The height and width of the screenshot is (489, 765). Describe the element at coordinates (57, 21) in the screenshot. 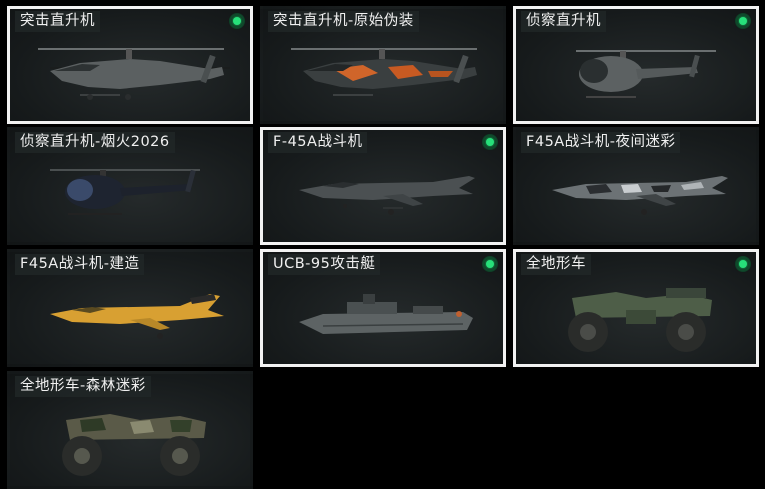

I see `vehicle-name: 突击直升机` at that location.